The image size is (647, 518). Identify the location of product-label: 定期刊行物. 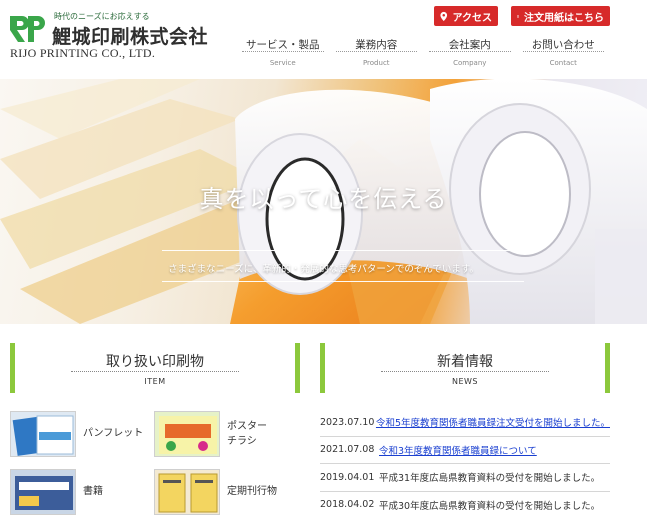
(252, 491).